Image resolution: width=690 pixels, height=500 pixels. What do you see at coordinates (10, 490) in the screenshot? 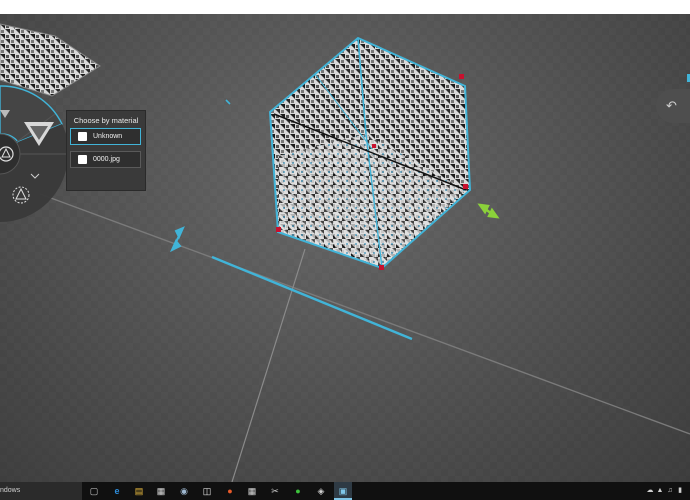
I see `search-text: ndows` at bounding box center [10, 490].